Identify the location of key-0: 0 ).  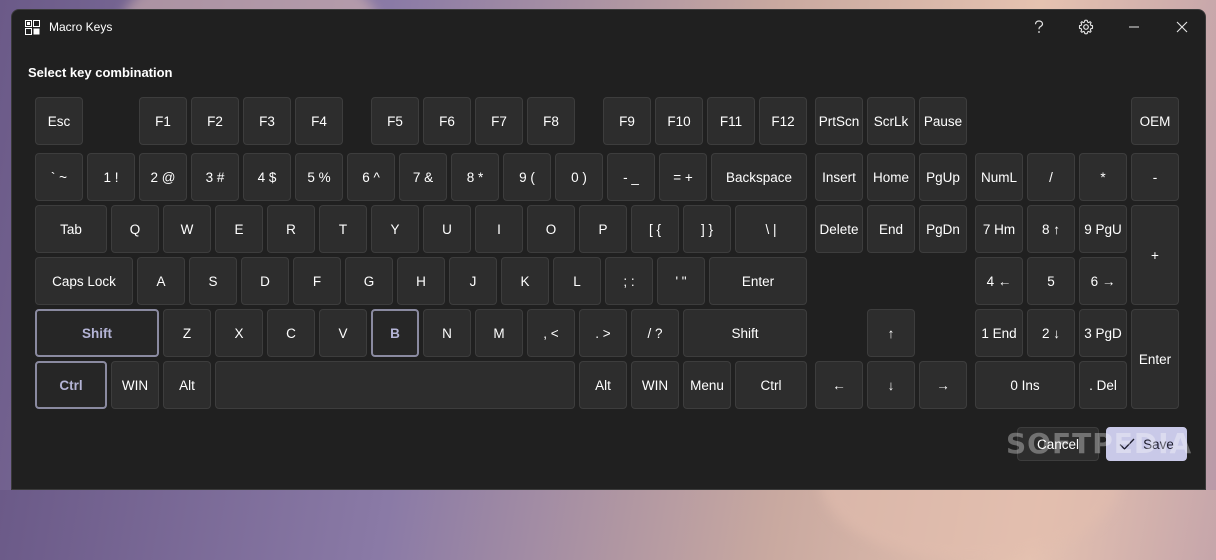
(579, 177).